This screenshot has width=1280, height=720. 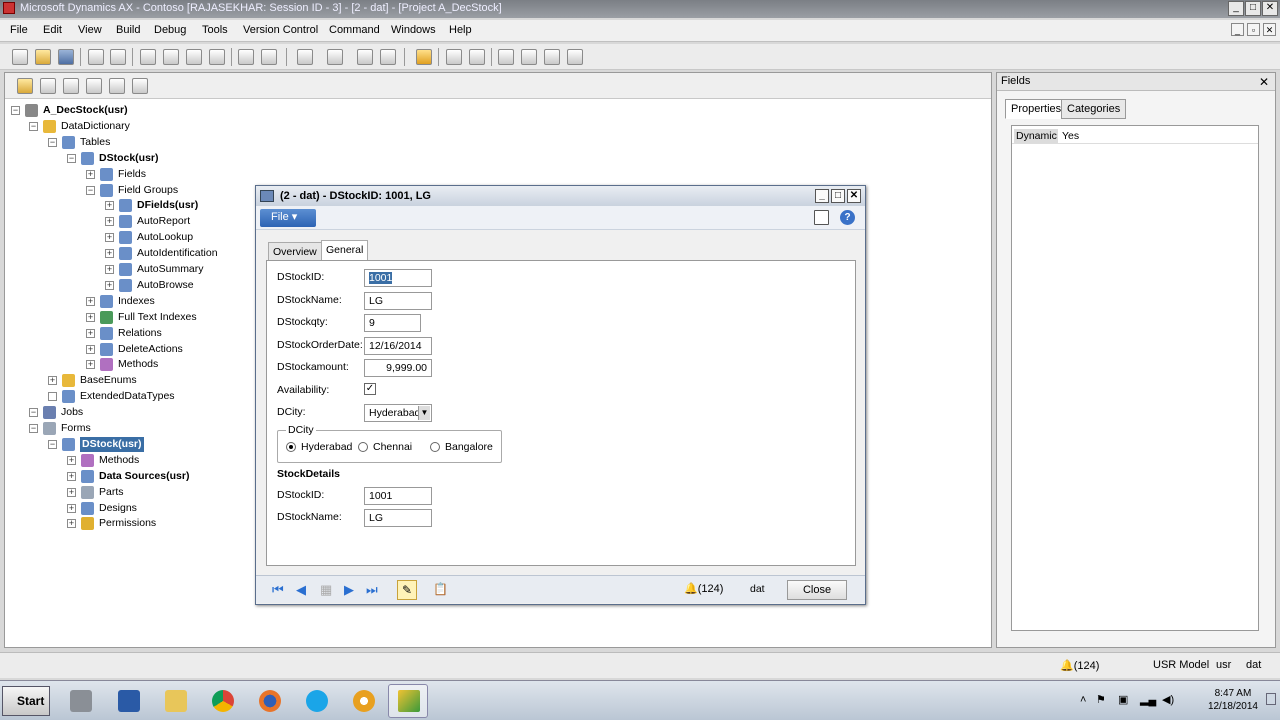 I want to click on details-stockid-field: 1001, so click(x=398, y=496).